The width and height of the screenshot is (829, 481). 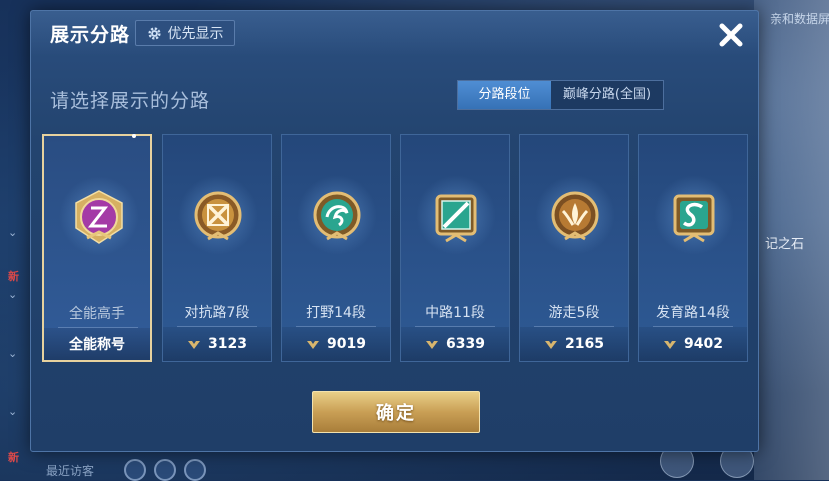 What do you see at coordinates (504, 95) in the screenshot?
I see `tab-lane-rank: 分路段位` at bounding box center [504, 95].